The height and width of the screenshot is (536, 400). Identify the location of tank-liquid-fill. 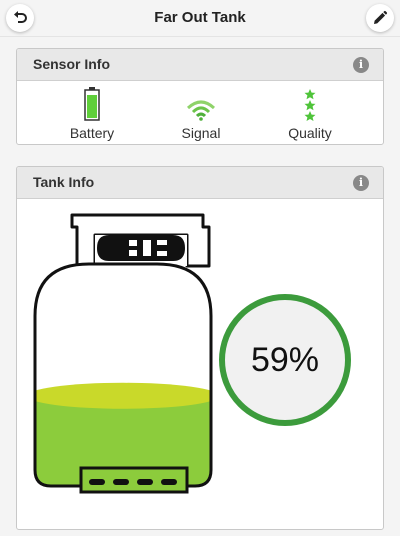
(123, 440).